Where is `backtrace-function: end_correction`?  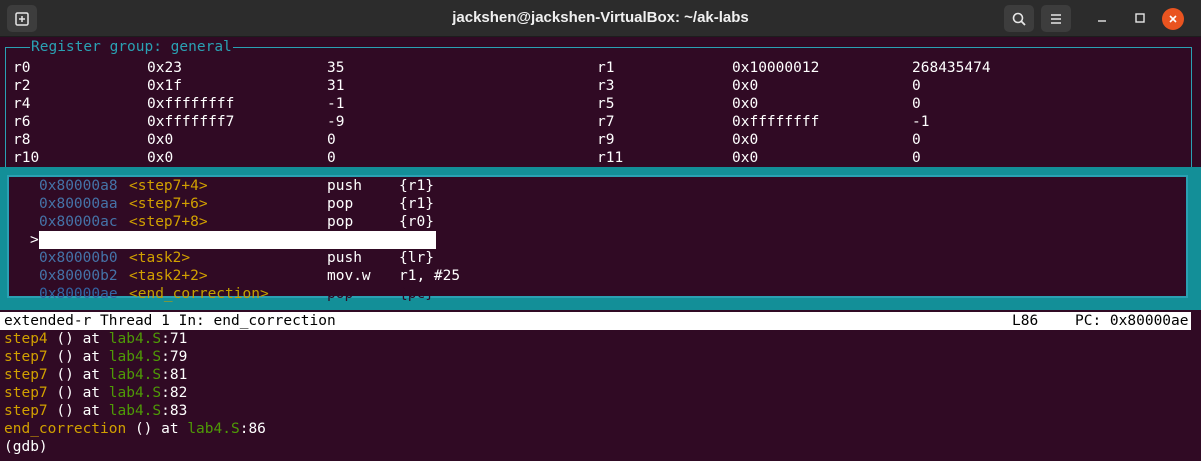
backtrace-function: end_correction is located at coordinates (65, 429).